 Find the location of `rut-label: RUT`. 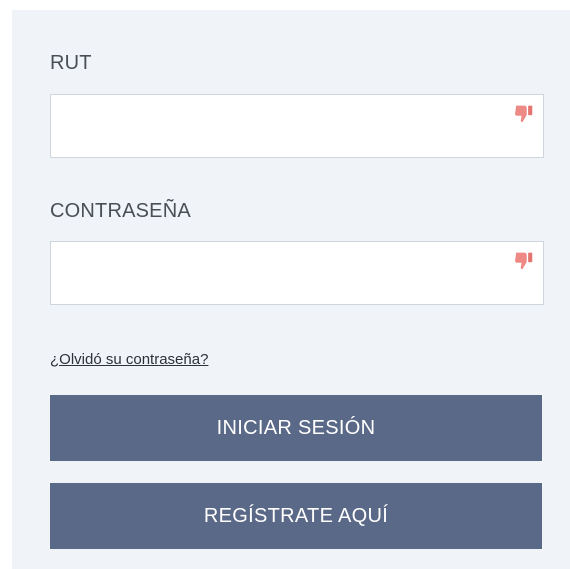

rut-label: RUT is located at coordinates (71, 63).